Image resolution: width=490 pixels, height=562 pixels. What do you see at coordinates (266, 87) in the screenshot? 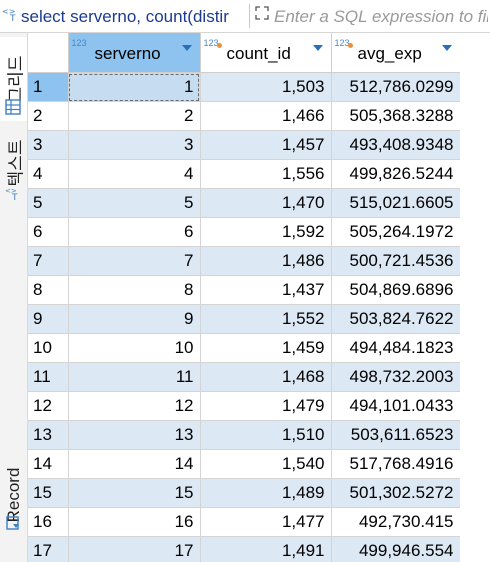
I see `cell-count-id: 1,503` at bounding box center [266, 87].